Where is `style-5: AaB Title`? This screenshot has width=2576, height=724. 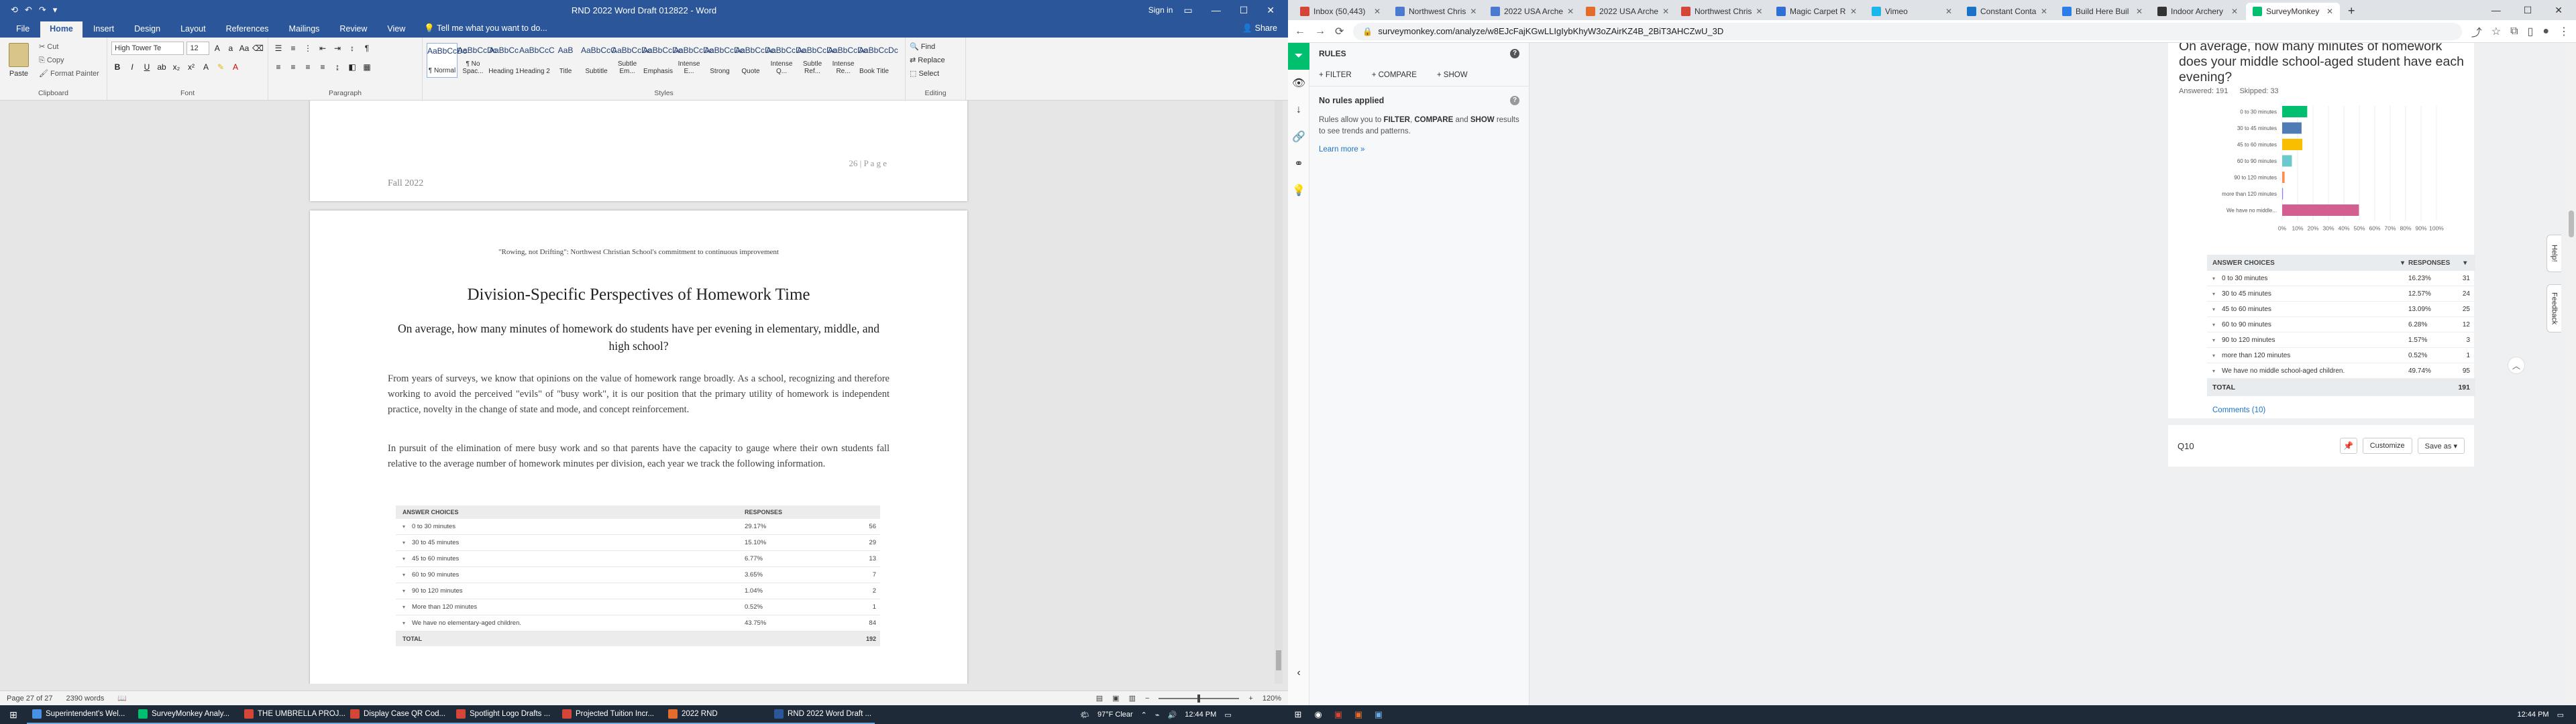 style-5: AaB Title is located at coordinates (565, 60).